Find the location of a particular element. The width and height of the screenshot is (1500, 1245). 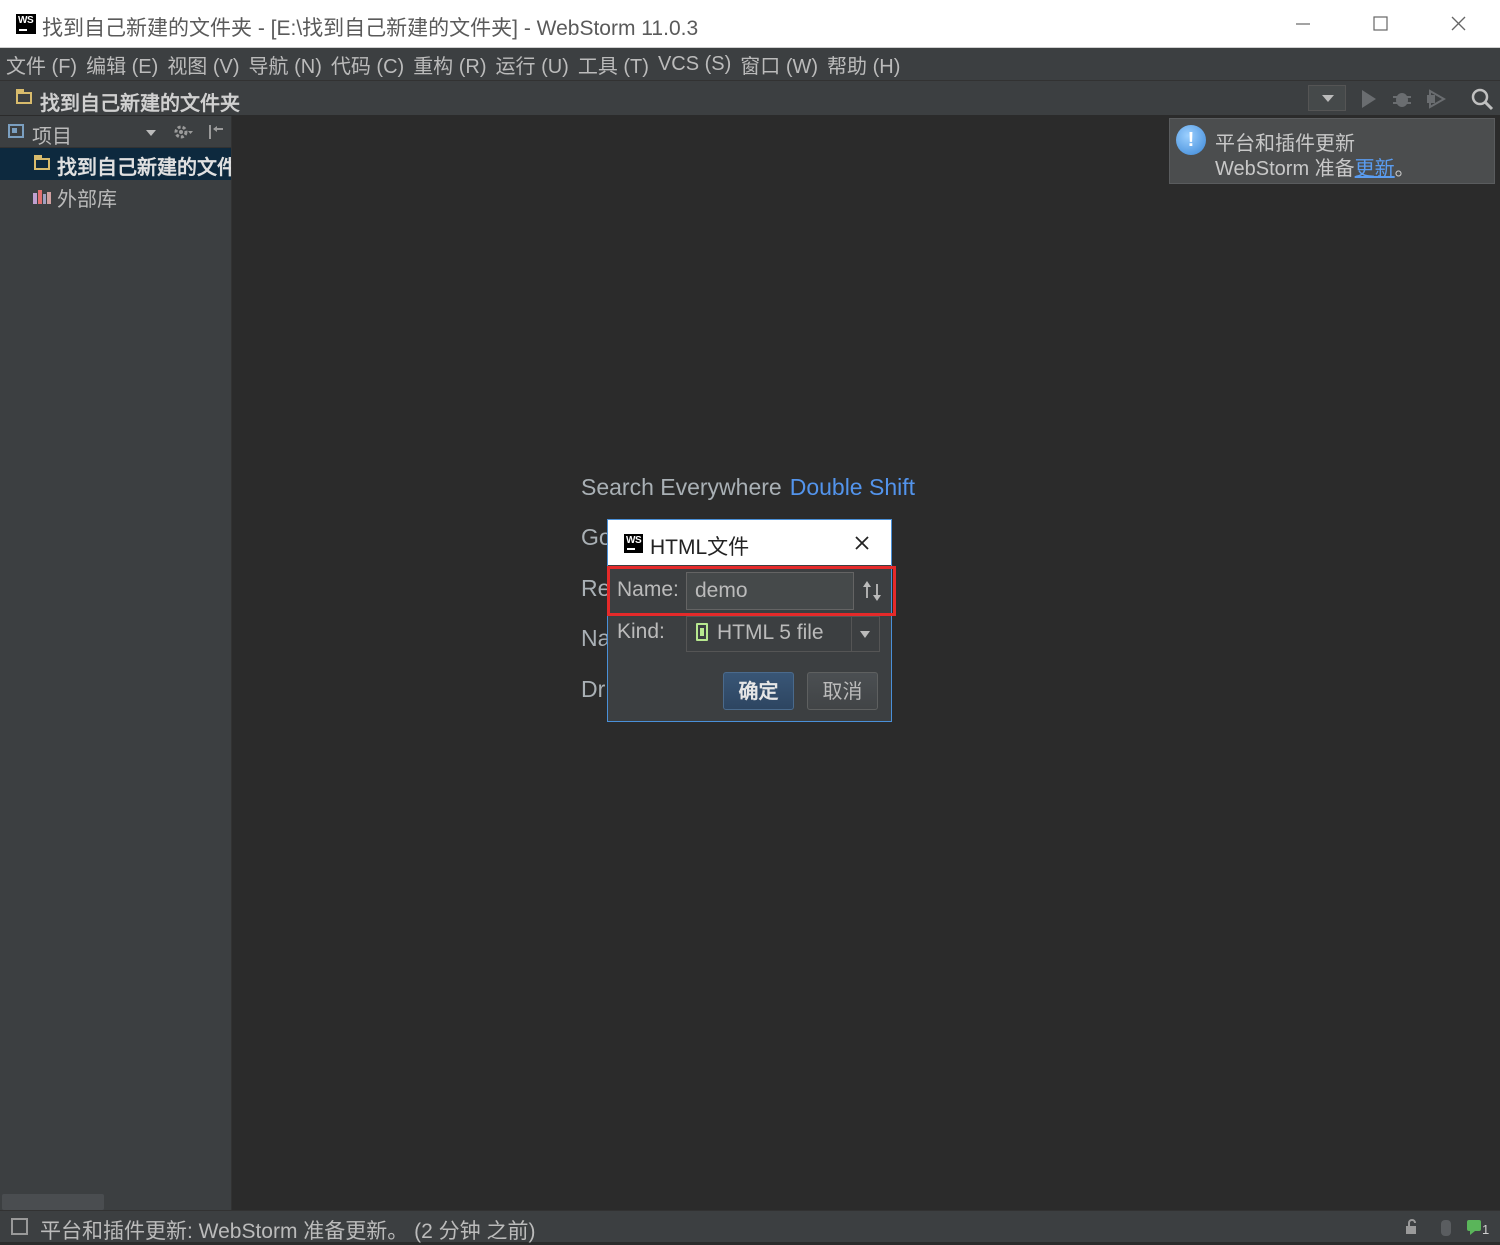

project-panel-title: 项目 is located at coordinates (52, 134).